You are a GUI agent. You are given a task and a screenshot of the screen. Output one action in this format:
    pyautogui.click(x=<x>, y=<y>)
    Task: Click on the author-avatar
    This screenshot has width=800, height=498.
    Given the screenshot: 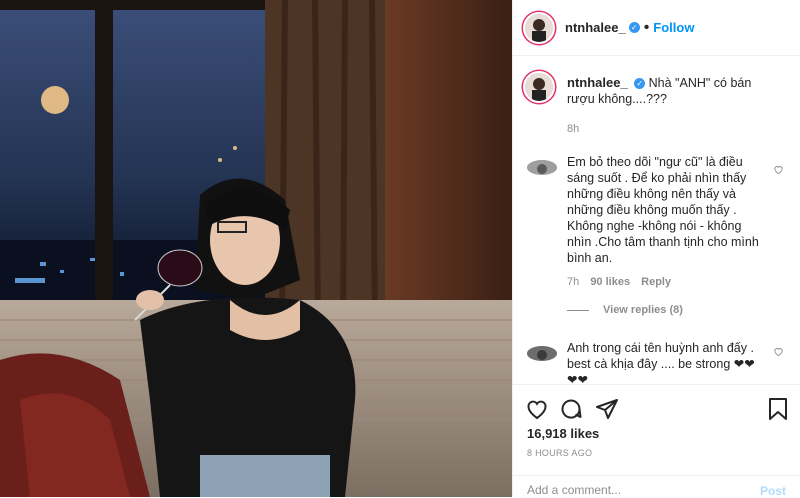 What is the action you would take?
    pyautogui.click(x=539, y=27)
    